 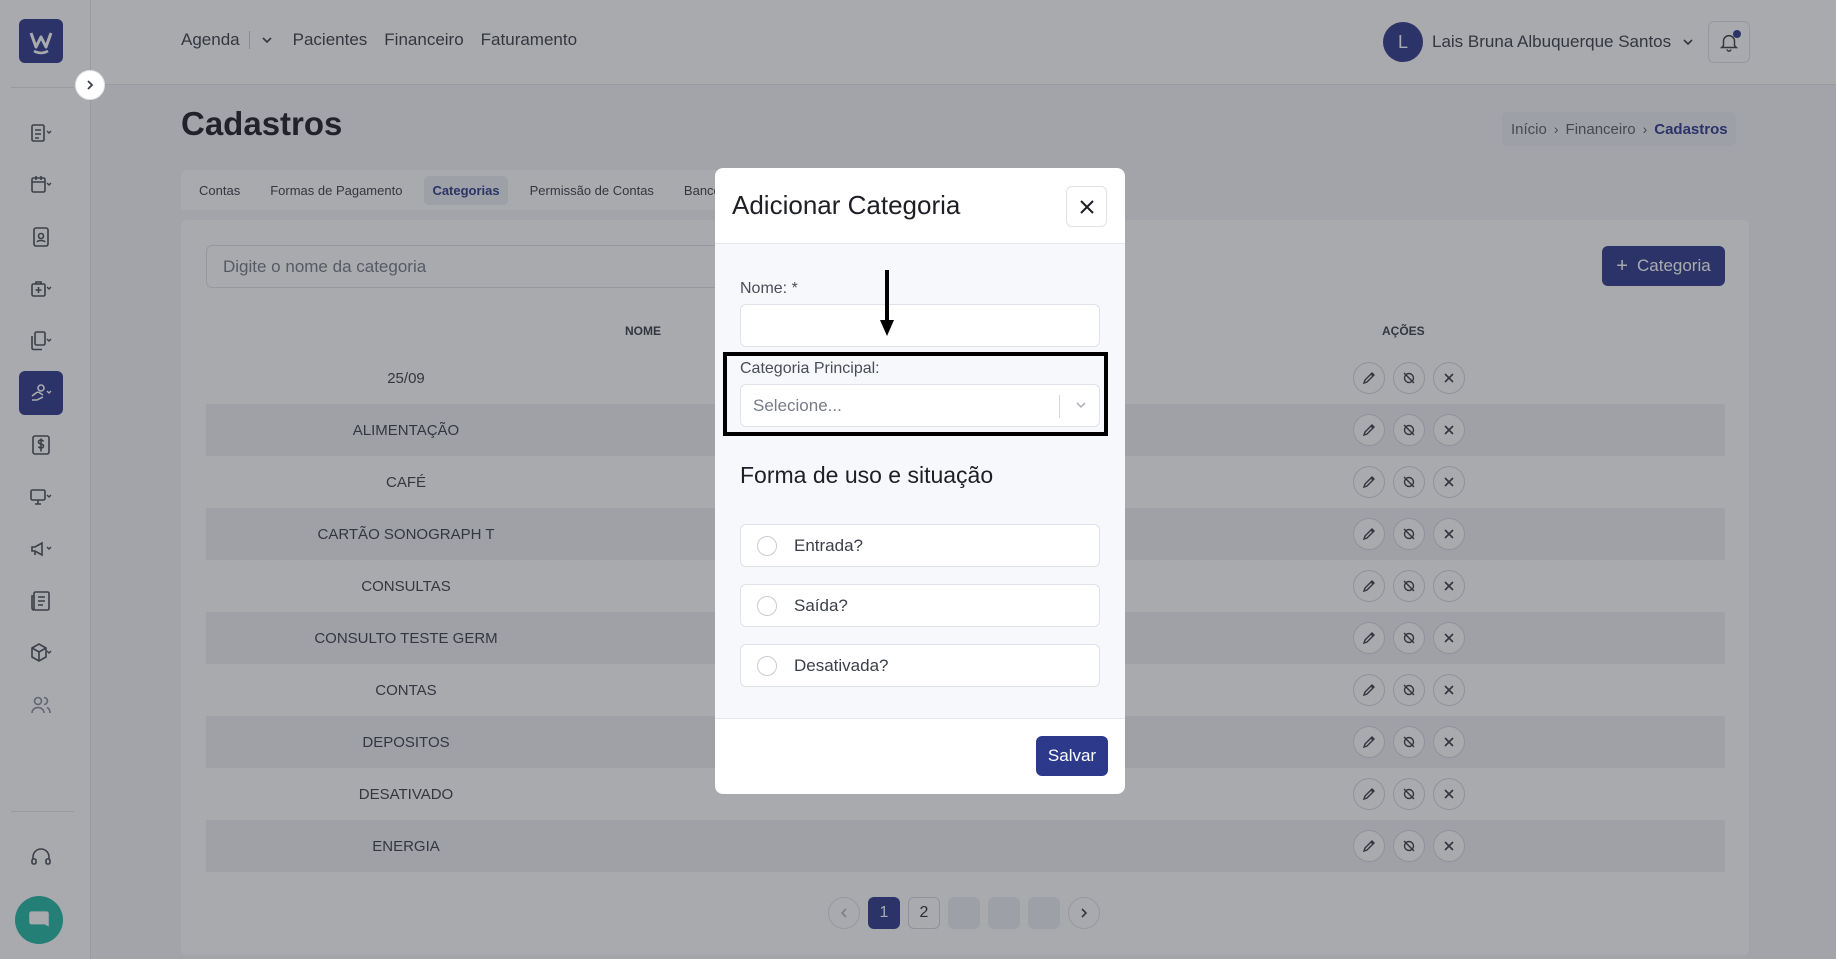 What do you see at coordinates (887, 303) in the screenshot?
I see `arrow-down-icon` at bounding box center [887, 303].